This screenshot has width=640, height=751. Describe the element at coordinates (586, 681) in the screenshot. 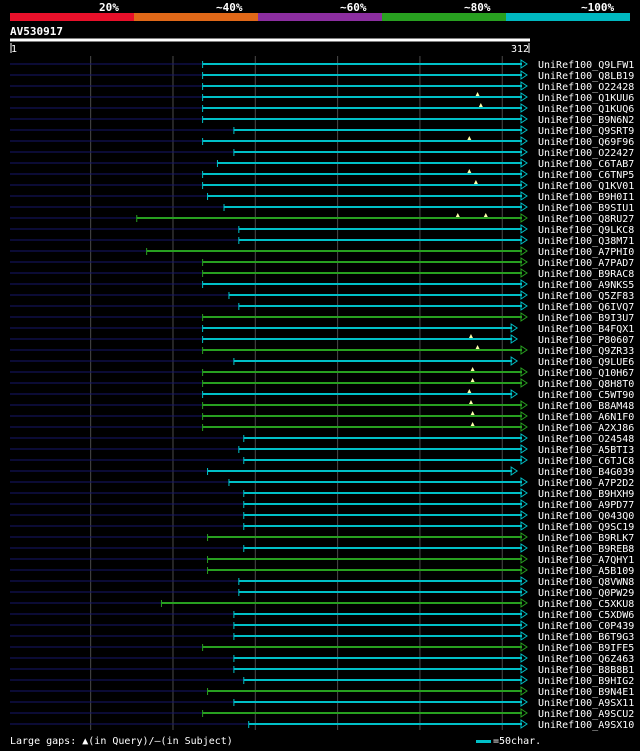

I see `hit-label: UniRef100_B9HIG2` at that location.